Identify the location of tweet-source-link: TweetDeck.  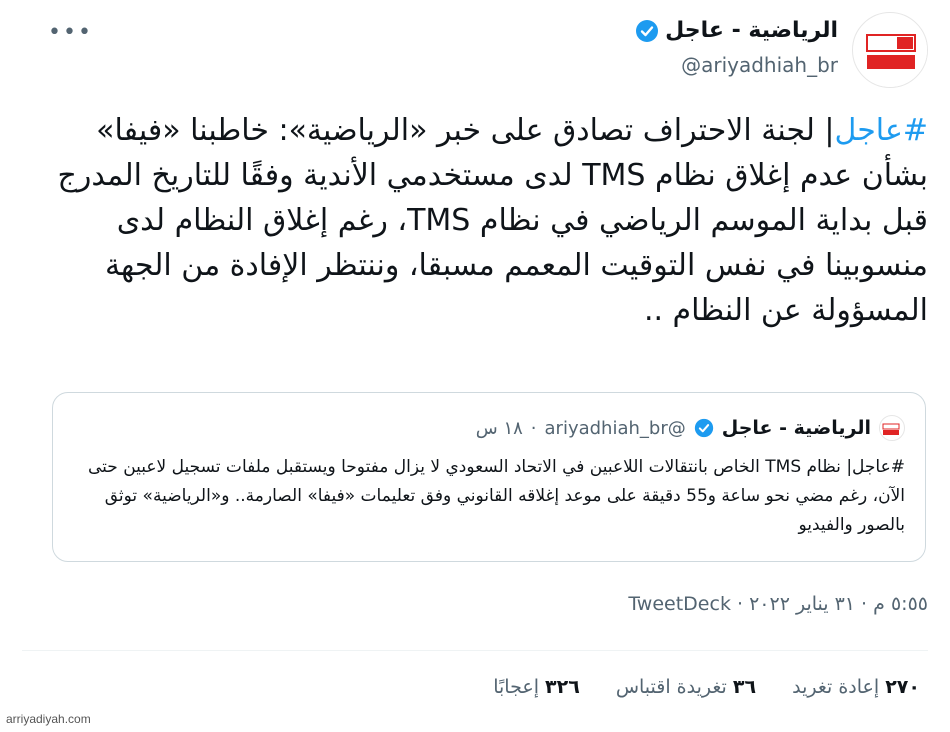
(679, 604).